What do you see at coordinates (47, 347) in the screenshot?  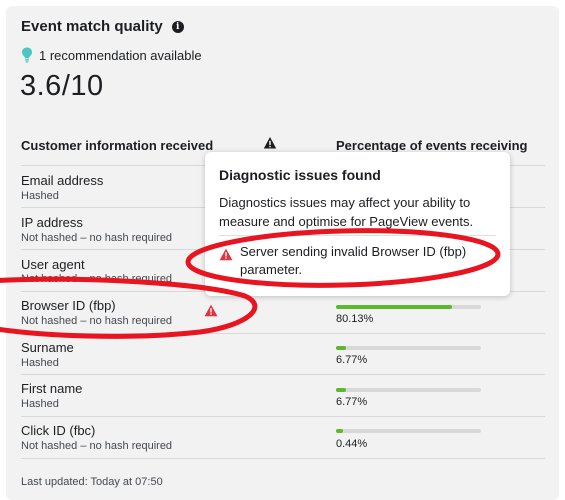 I see `row-name-surname: Surname` at bounding box center [47, 347].